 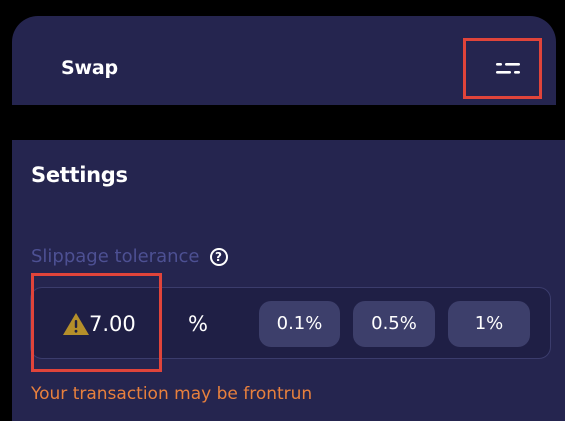 What do you see at coordinates (76, 324) in the screenshot?
I see `warning-triangle-icon` at bounding box center [76, 324].